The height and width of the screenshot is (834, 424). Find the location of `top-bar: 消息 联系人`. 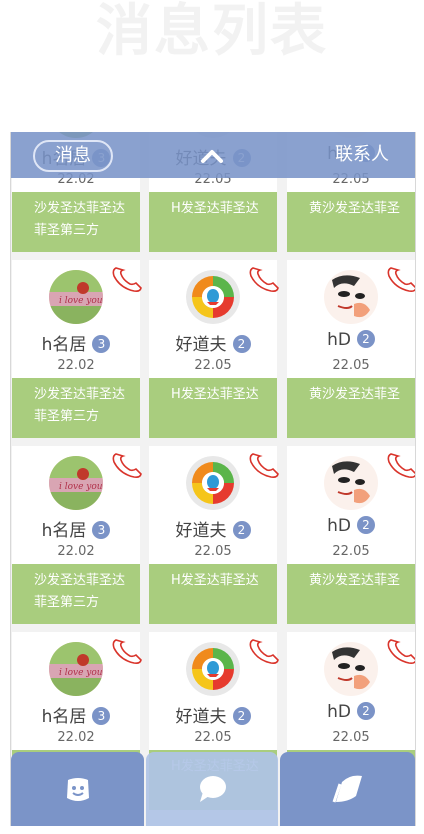

top-bar: 消息 联系人 is located at coordinates (213, 155).